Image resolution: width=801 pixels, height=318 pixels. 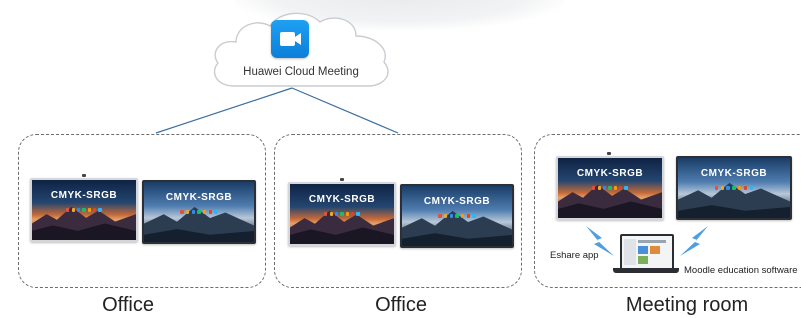 I want to click on meeting-room-caption: Meeting room, so click(x=687, y=305).